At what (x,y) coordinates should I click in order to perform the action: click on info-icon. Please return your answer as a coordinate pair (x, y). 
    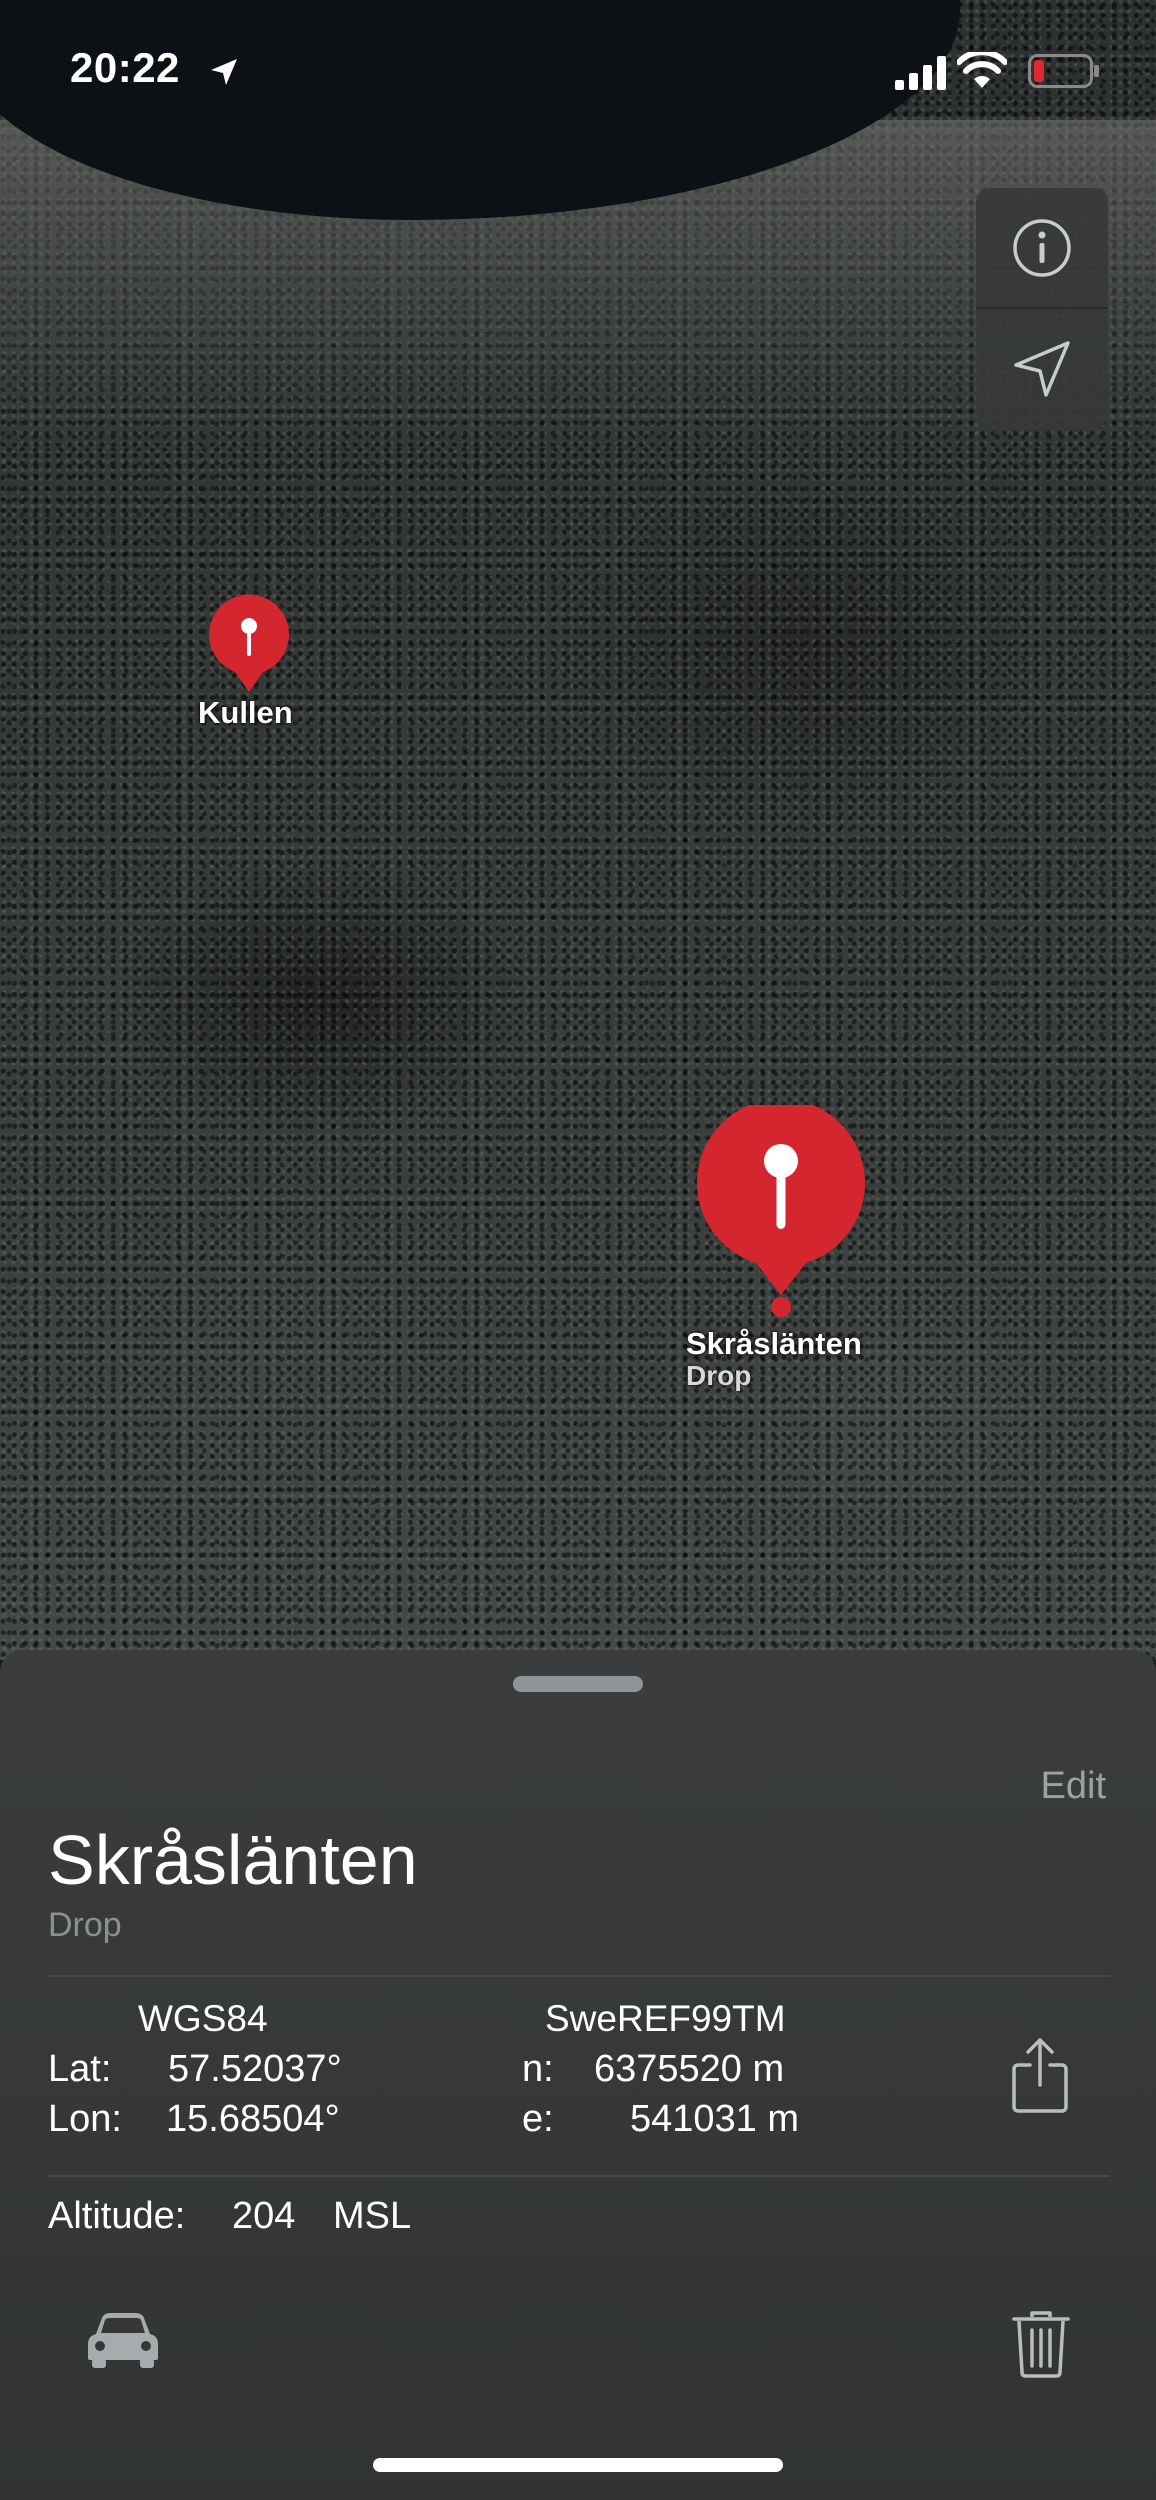
    Looking at the image, I should click on (1042, 247).